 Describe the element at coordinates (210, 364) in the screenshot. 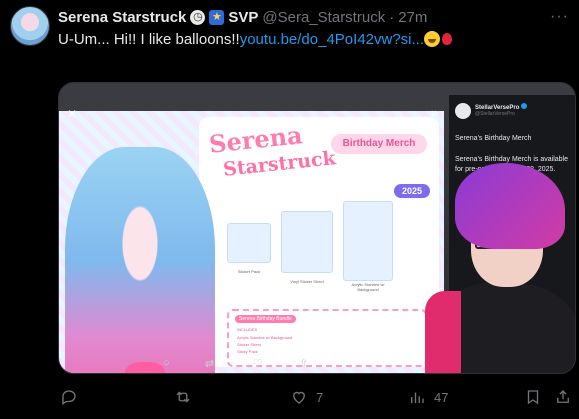

I see `repost-icon: ⇄` at that location.